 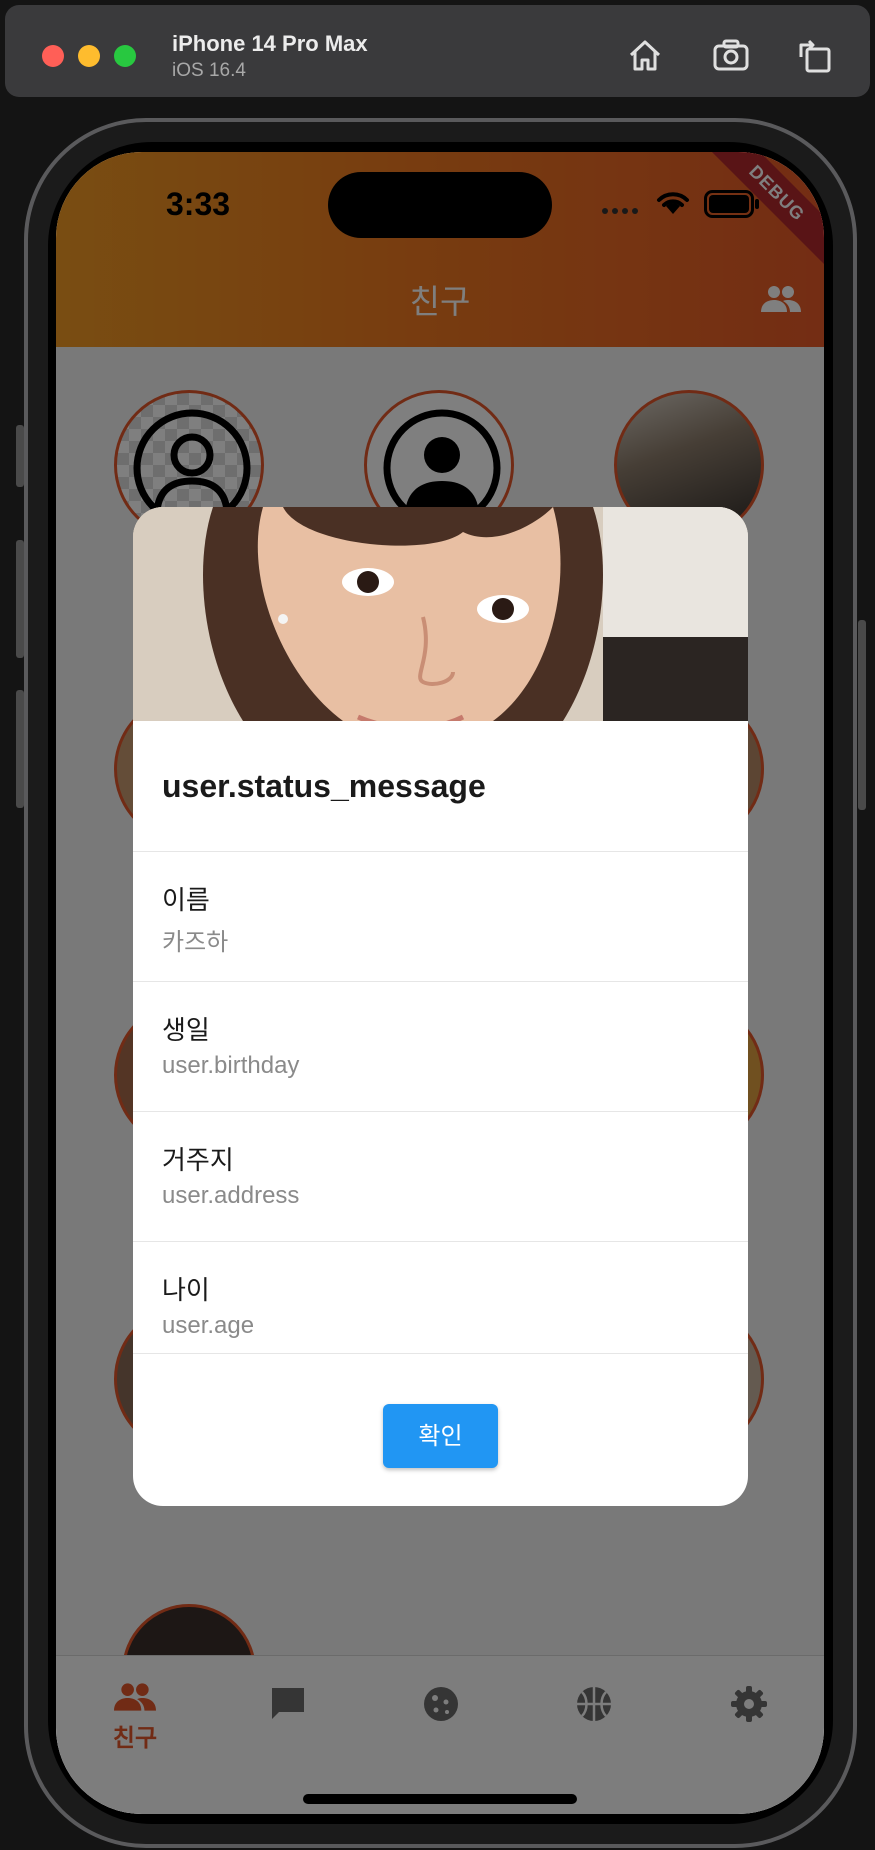 What do you see at coordinates (208, 1325) in the screenshot?
I see `row-value: user.age` at bounding box center [208, 1325].